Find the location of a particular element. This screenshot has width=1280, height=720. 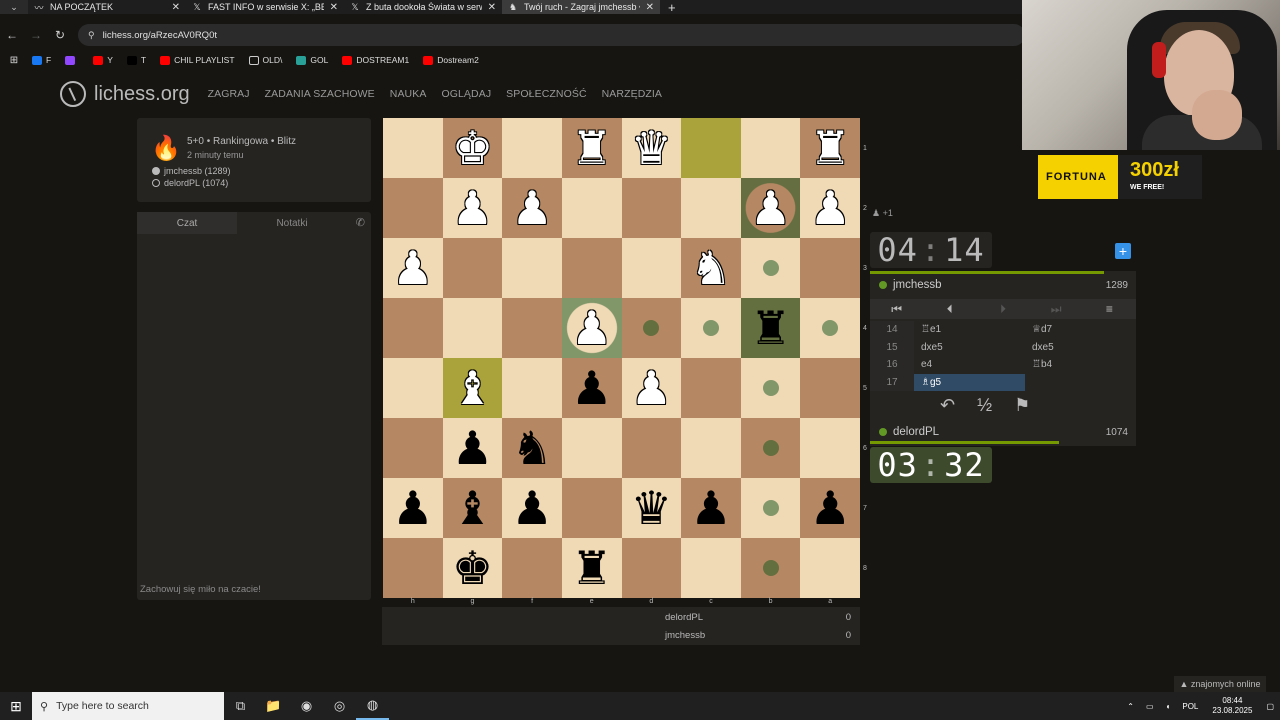

bookmark-item: Dostream2 is located at coordinates (451, 60).